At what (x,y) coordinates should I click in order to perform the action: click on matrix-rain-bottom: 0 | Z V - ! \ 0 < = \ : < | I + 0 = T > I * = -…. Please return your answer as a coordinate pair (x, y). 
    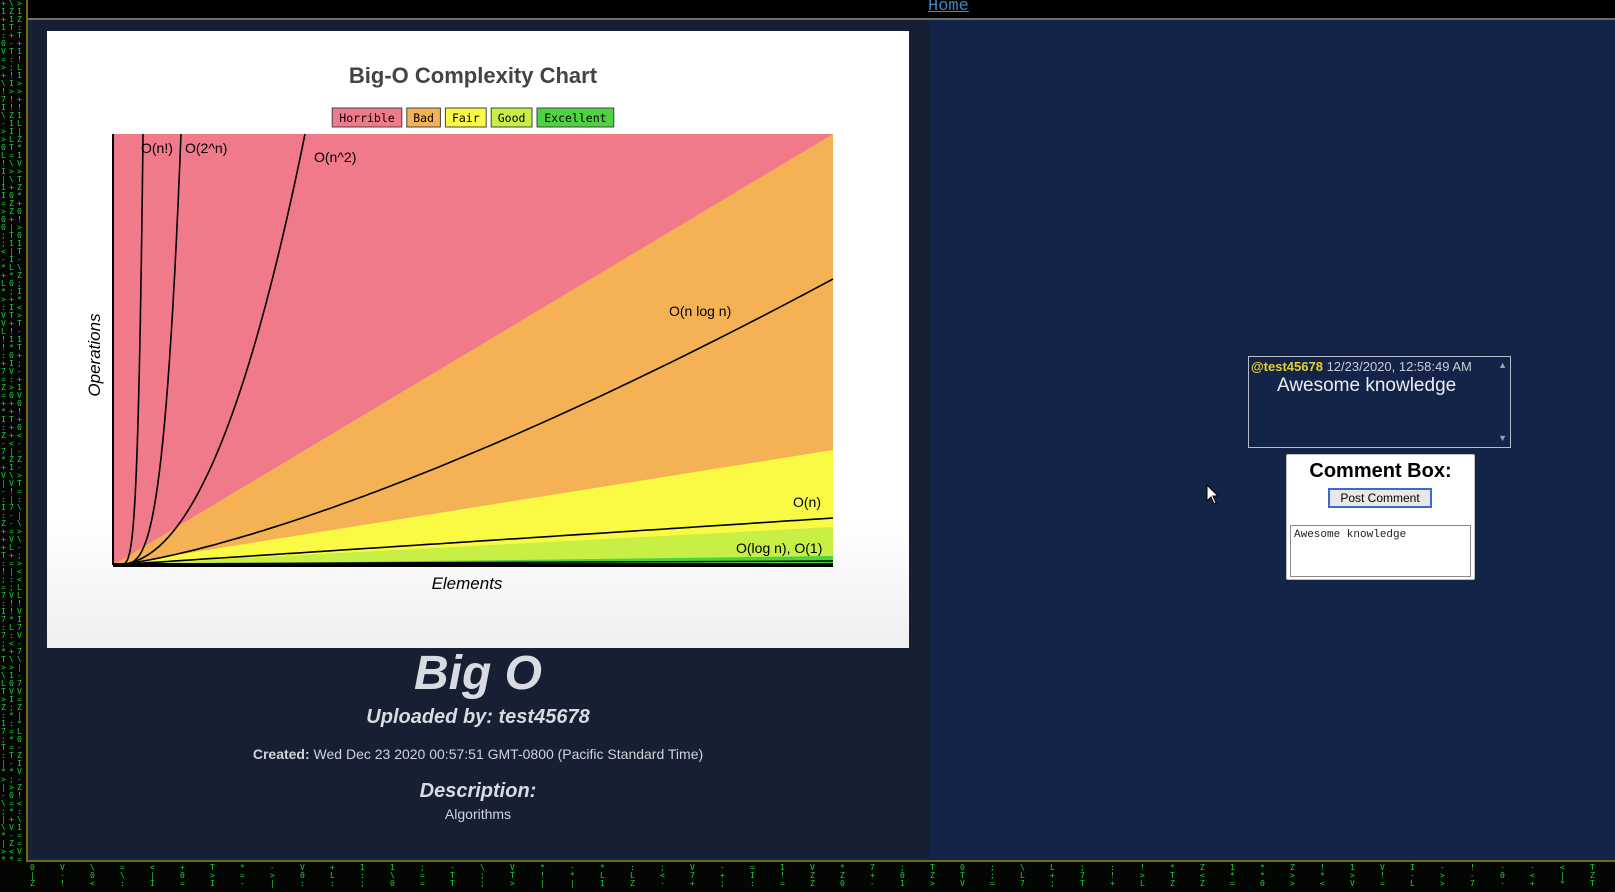
    Looking at the image, I should click on (807, 877).